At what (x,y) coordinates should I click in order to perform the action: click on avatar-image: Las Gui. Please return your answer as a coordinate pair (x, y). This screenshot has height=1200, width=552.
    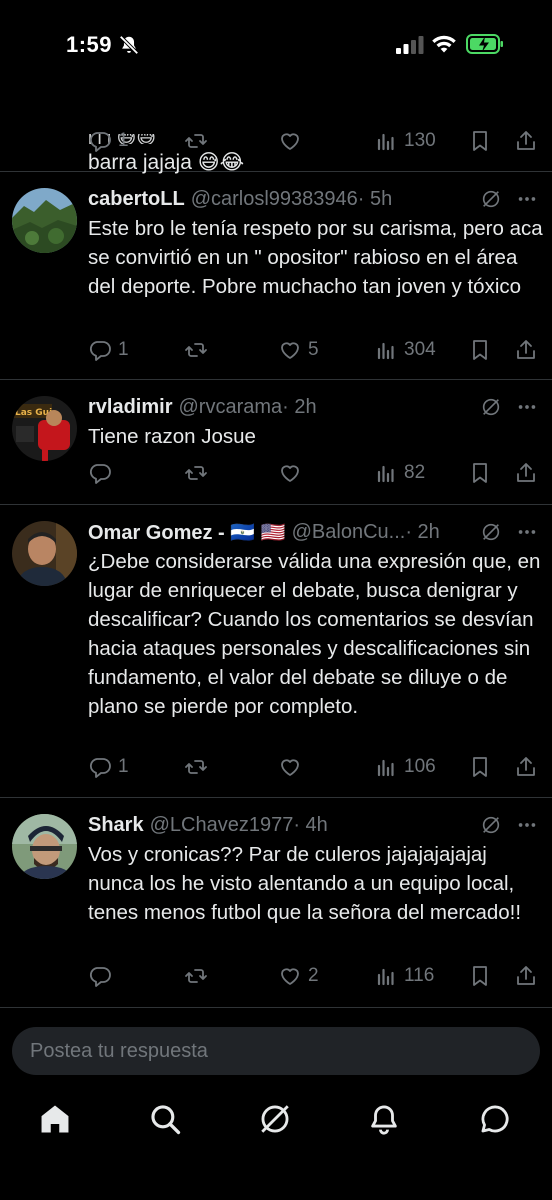
    Looking at the image, I should click on (44, 428).